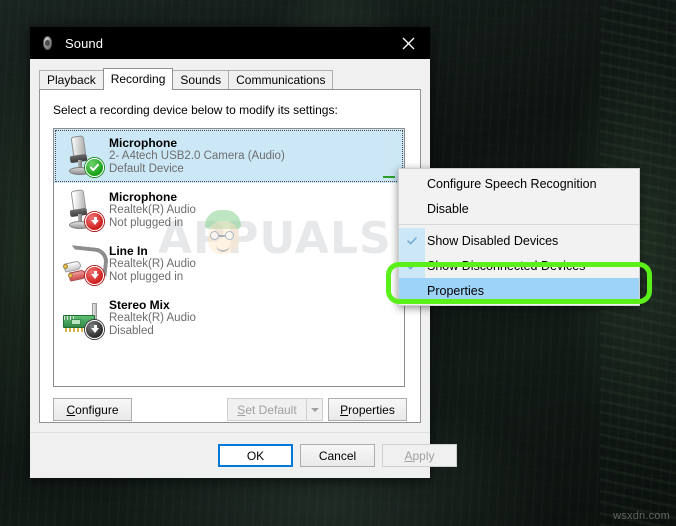 This screenshot has width=676, height=526. What do you see at coordinates (230, 43) in the screenshot?
I see `window-titlebar: Sound` at bounding box center [230, 43].